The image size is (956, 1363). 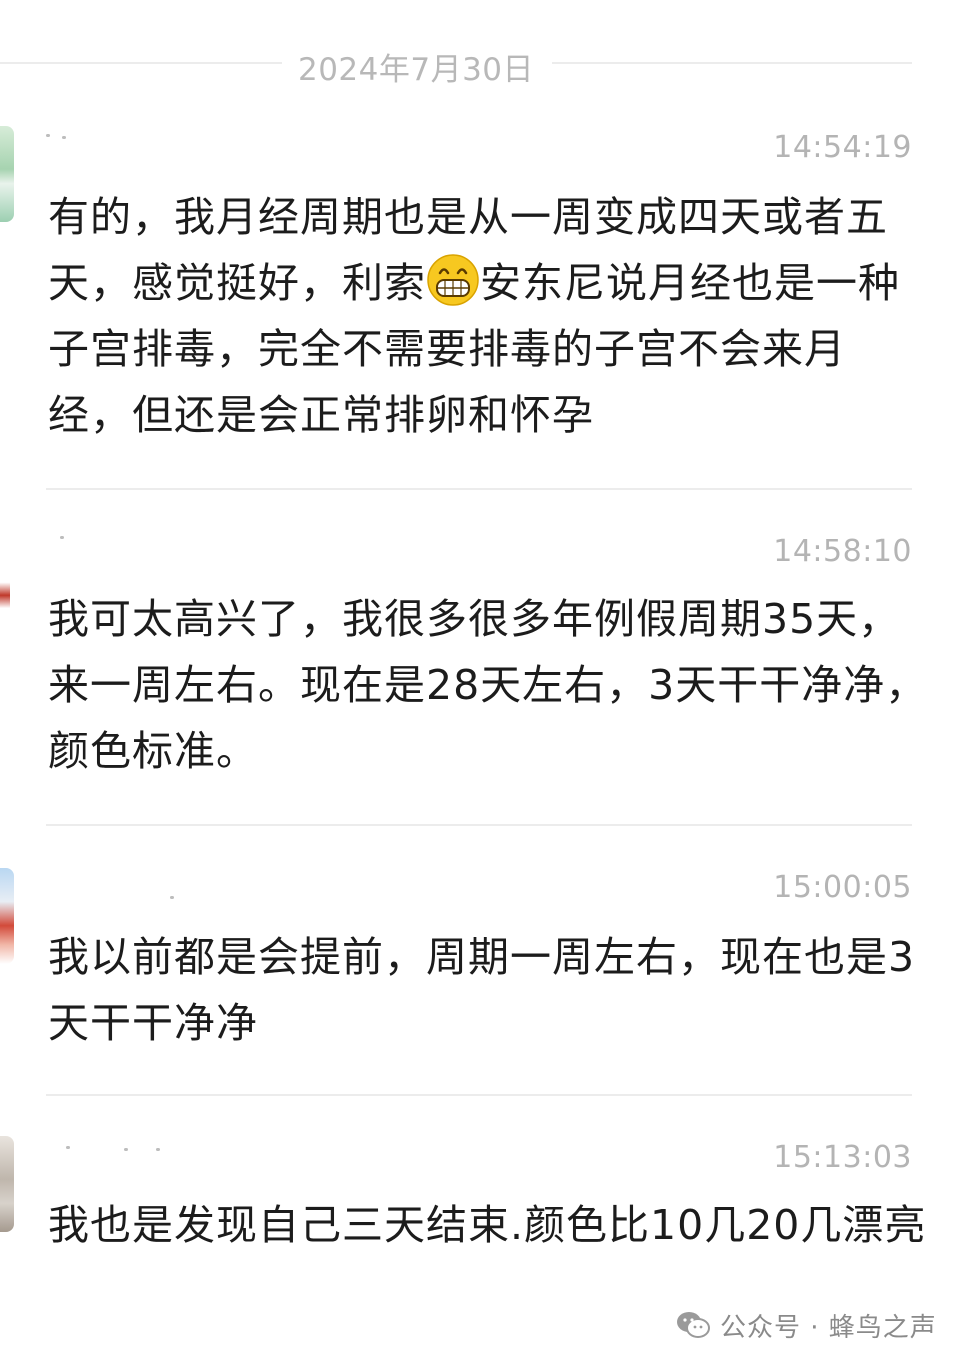 I want to click on message-time: 15:00:05, so click(x=842, y=887).